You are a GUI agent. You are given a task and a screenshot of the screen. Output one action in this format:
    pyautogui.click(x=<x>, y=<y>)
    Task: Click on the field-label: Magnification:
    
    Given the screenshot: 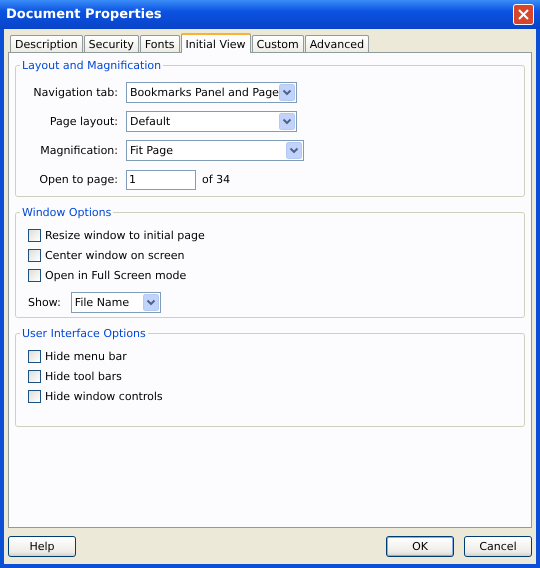 What is the action you would take?
    pyautogui.click(x=79, y=150)
    